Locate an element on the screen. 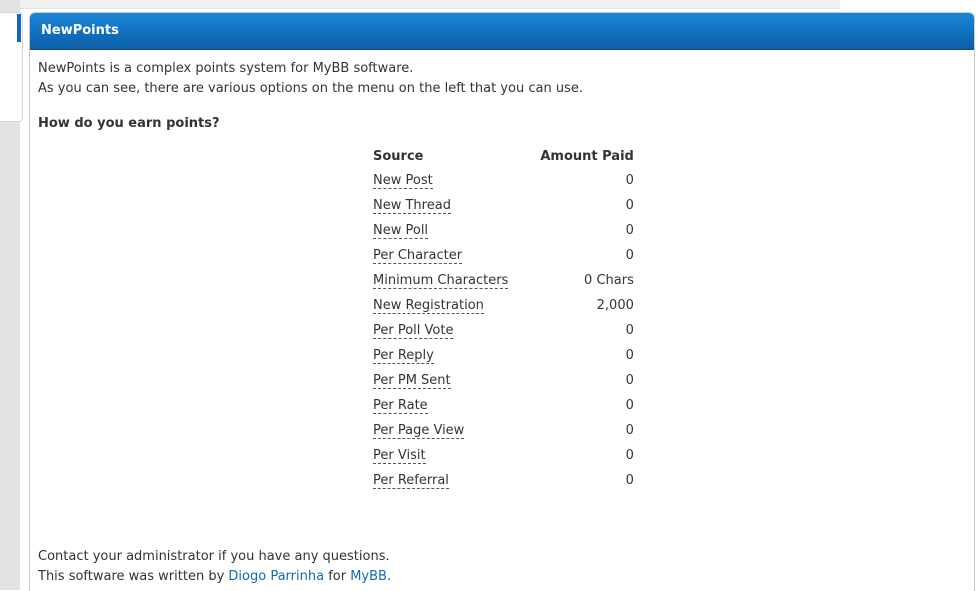 The height and width of the screenshot is (591, 980). table-header-row: Source Amount Paid is located at coordinates (503, 156).